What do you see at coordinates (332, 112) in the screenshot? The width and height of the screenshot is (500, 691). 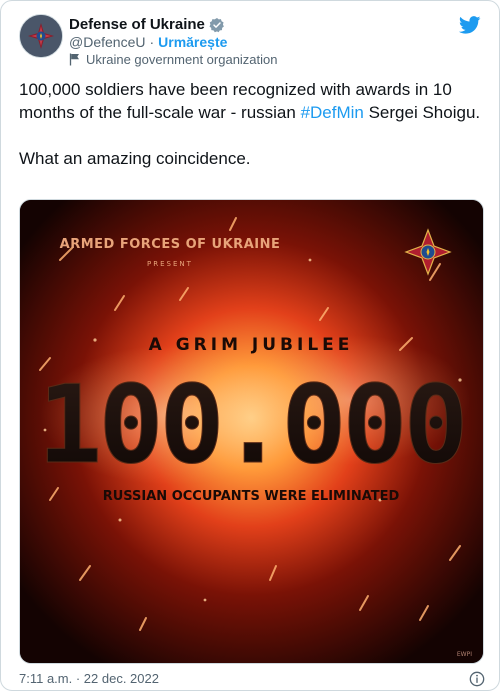 I see `hashtag-link: #DefMin` at bounding box center [332, 112].